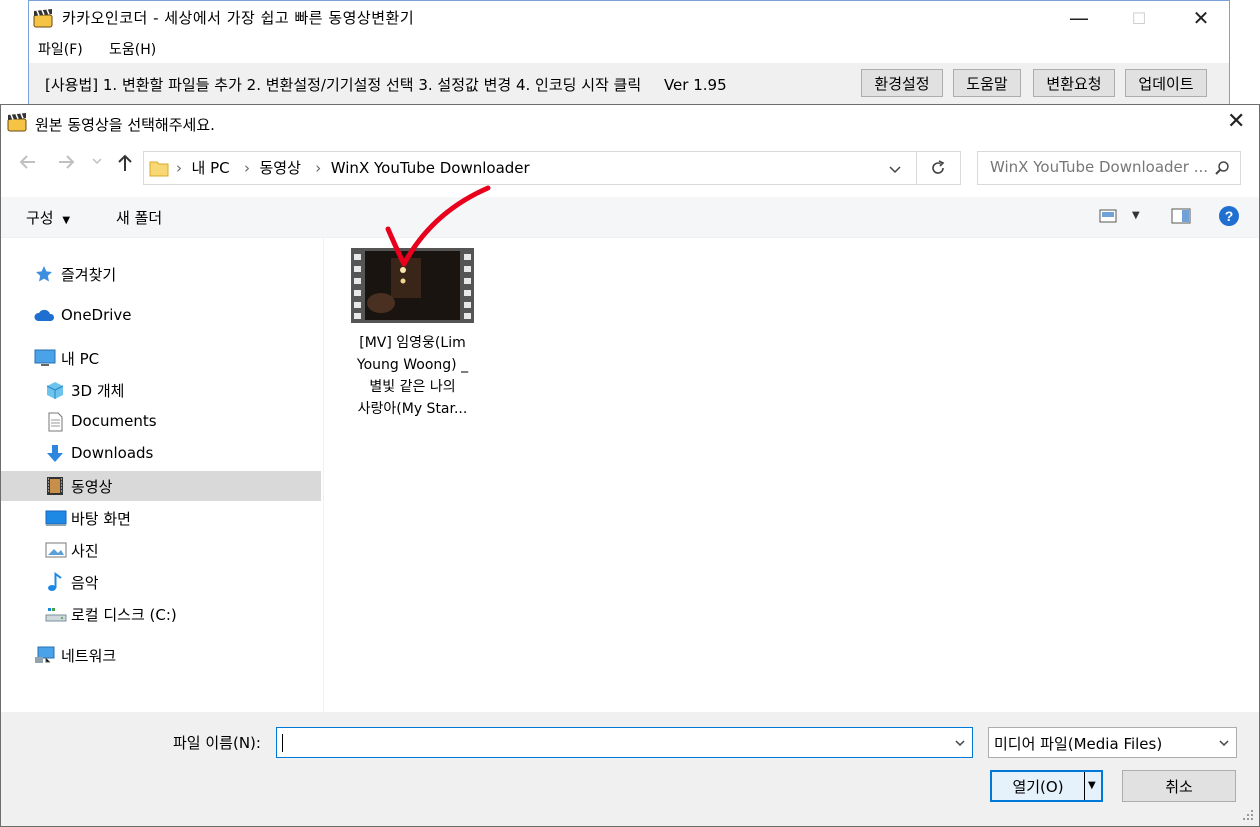 This screenshot has width=1260, height=827. I want to click on document-icon, so click(55, 422).